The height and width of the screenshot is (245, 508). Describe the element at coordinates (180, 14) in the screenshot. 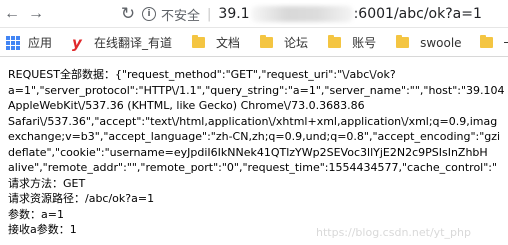

I see `security-label: 不安全` at that location.